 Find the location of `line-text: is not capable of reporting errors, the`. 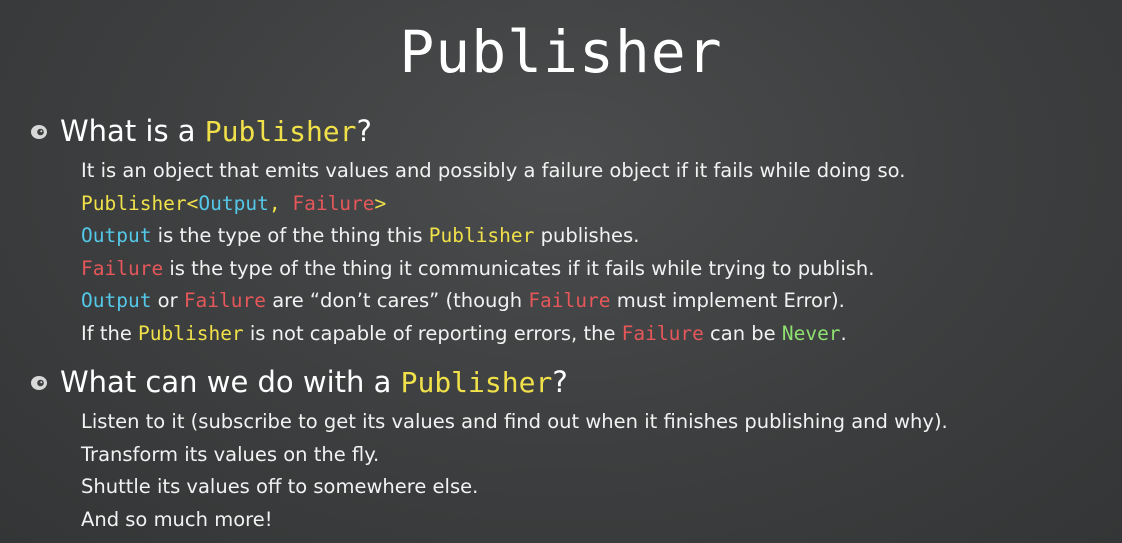

line-text: is not capable of reporting errors, the is located at coordinates (432, 333).